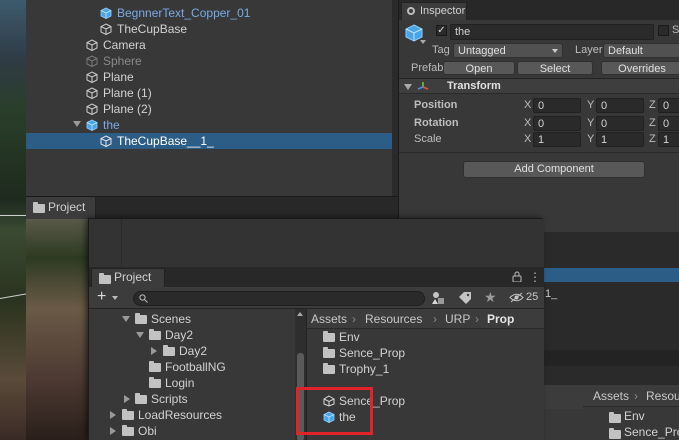 This screenshot has width=679, height=440. What do you see at coordinates (209, 109) in the screenshot?
I see `hierarchy-item: Plane (2)` at bounding box center [209, 109].